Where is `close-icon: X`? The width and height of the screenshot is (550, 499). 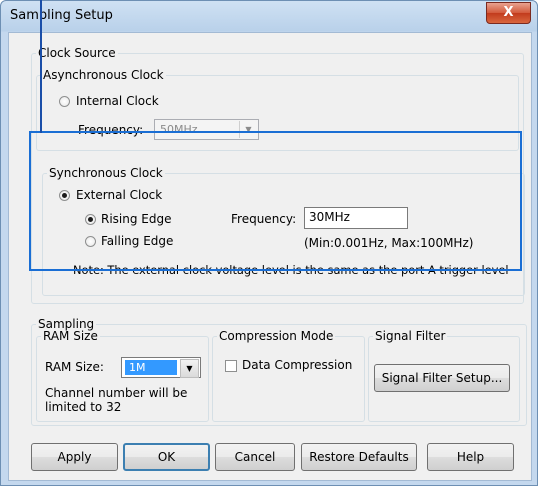 close-icon: X is located at coordinates (508, 12).